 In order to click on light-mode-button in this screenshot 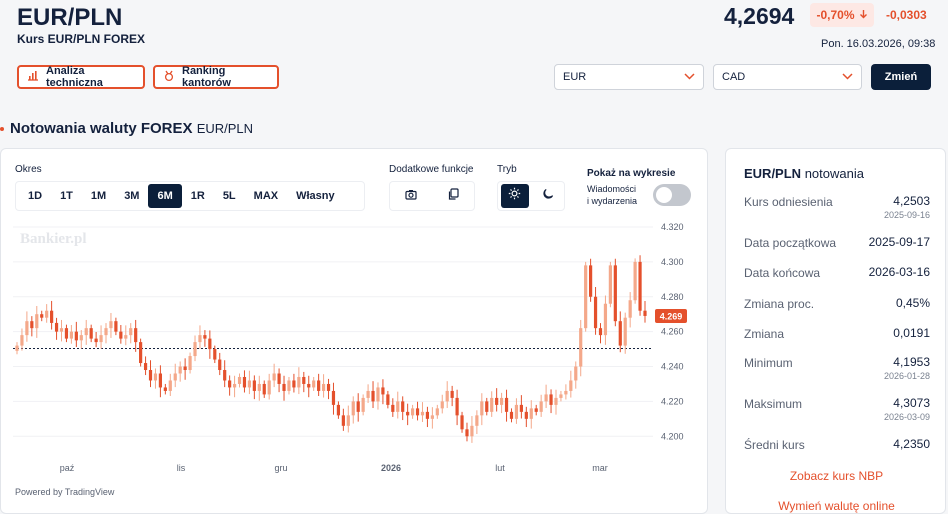, I will do `click(514, 196)`.